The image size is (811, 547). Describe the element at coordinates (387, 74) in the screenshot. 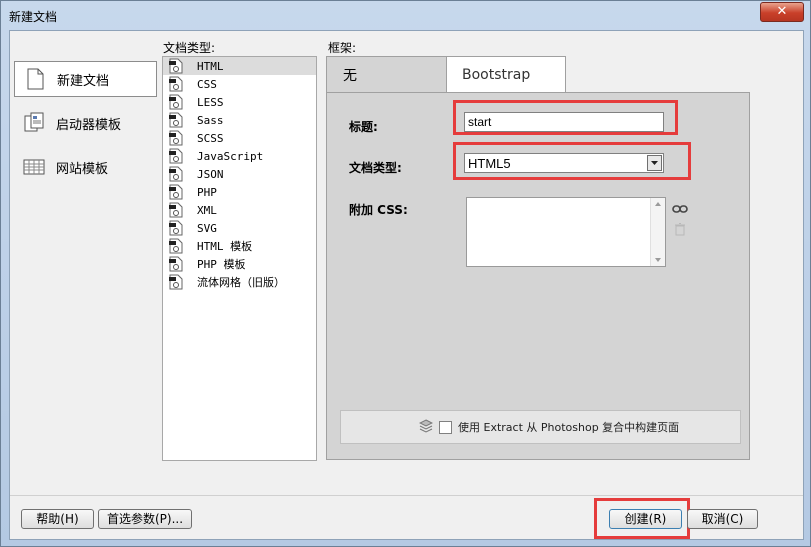

I see `tab-none: 无` at that location.